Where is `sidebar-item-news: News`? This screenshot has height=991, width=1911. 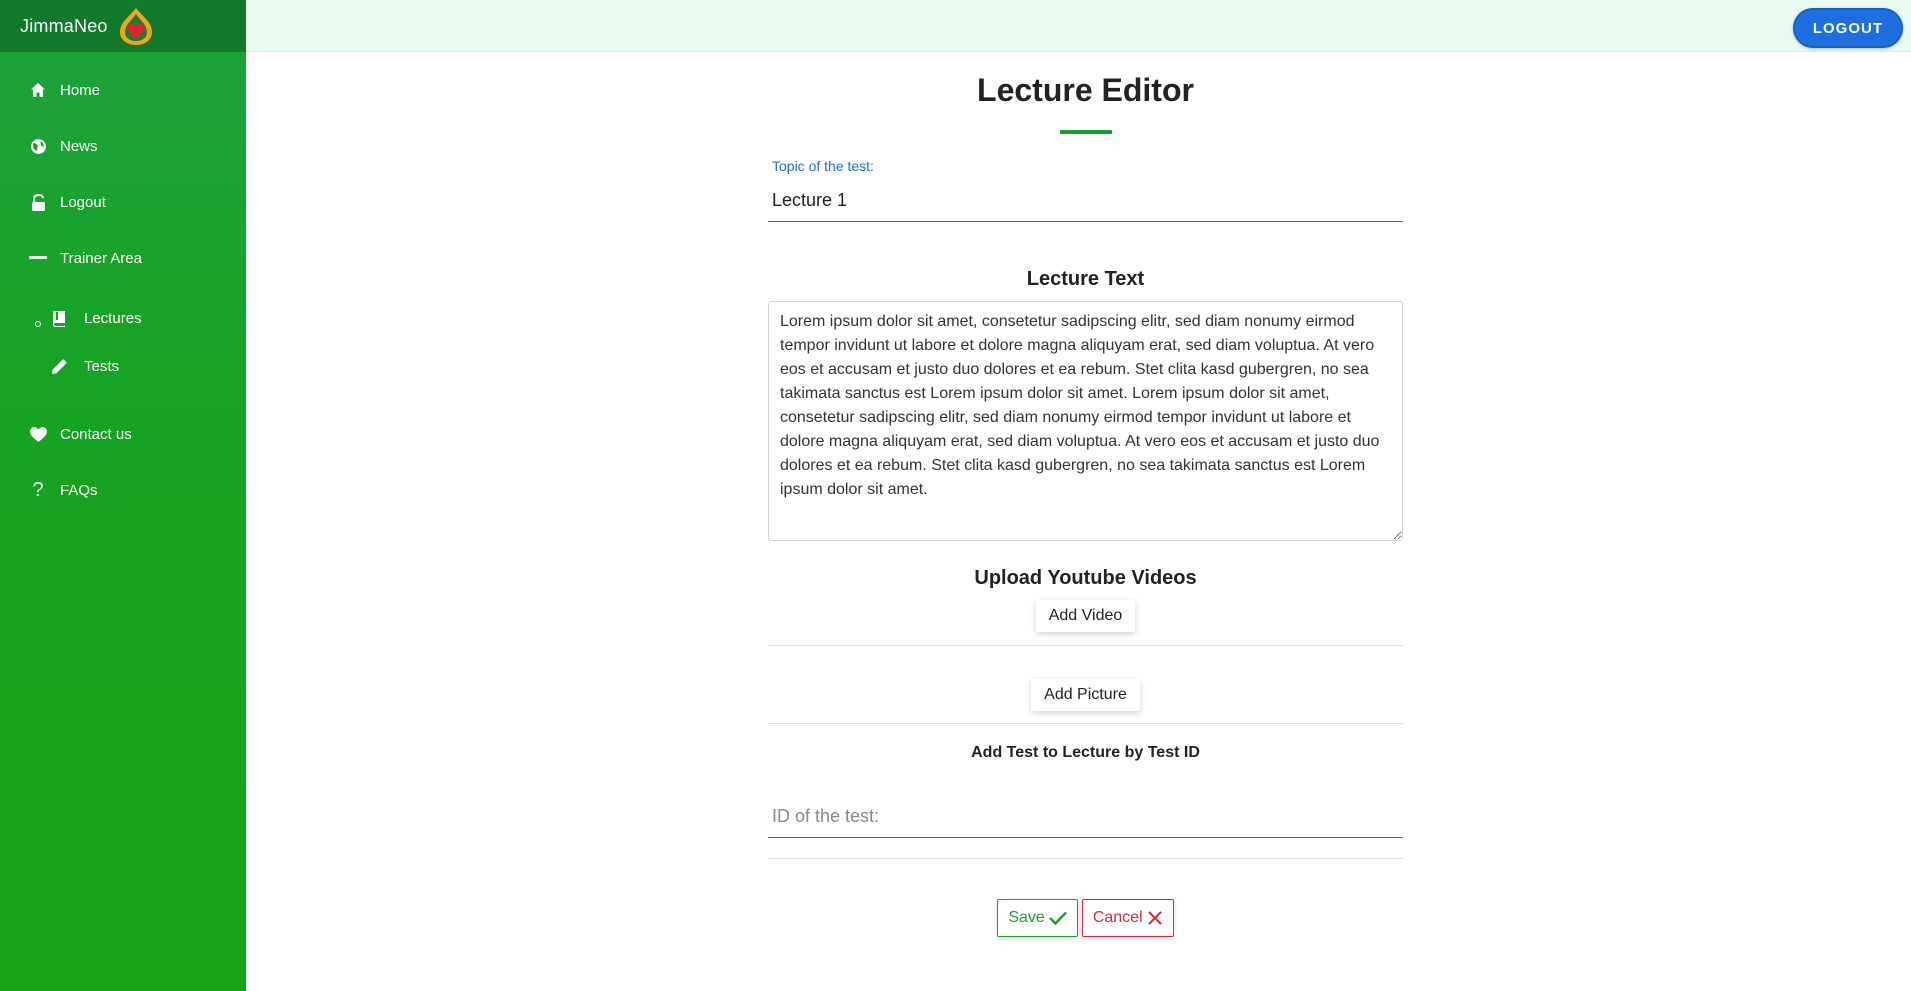
sidebar-item-news: News is located at coordinates (123, 146).